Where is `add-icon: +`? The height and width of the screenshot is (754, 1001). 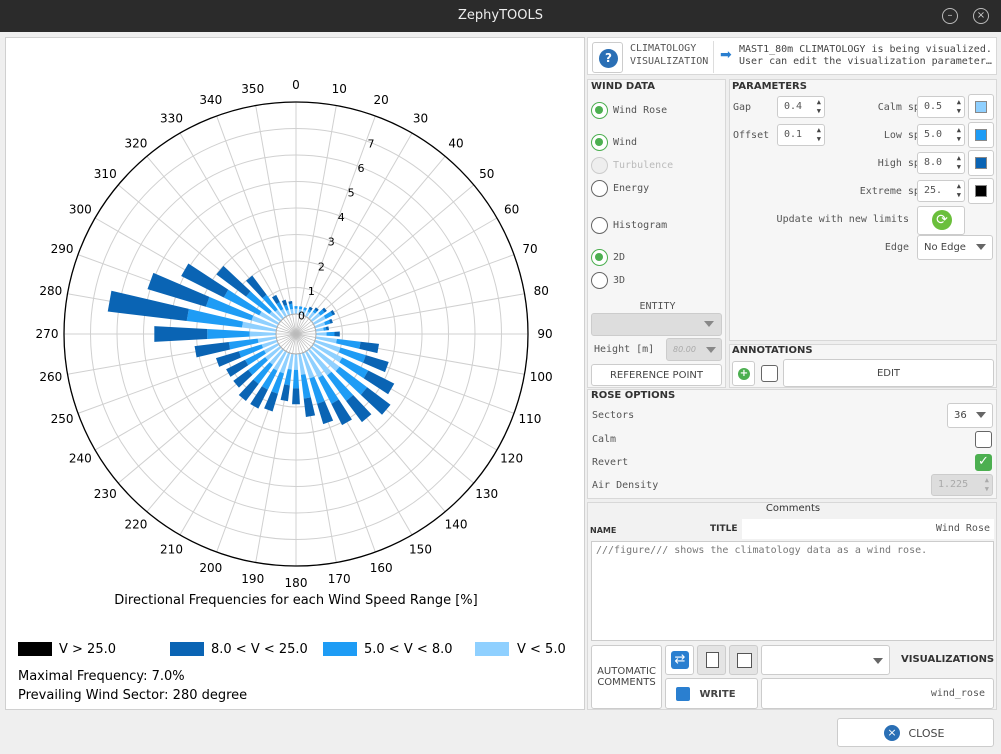 add-icon: + is located at coordinates (744, 374).